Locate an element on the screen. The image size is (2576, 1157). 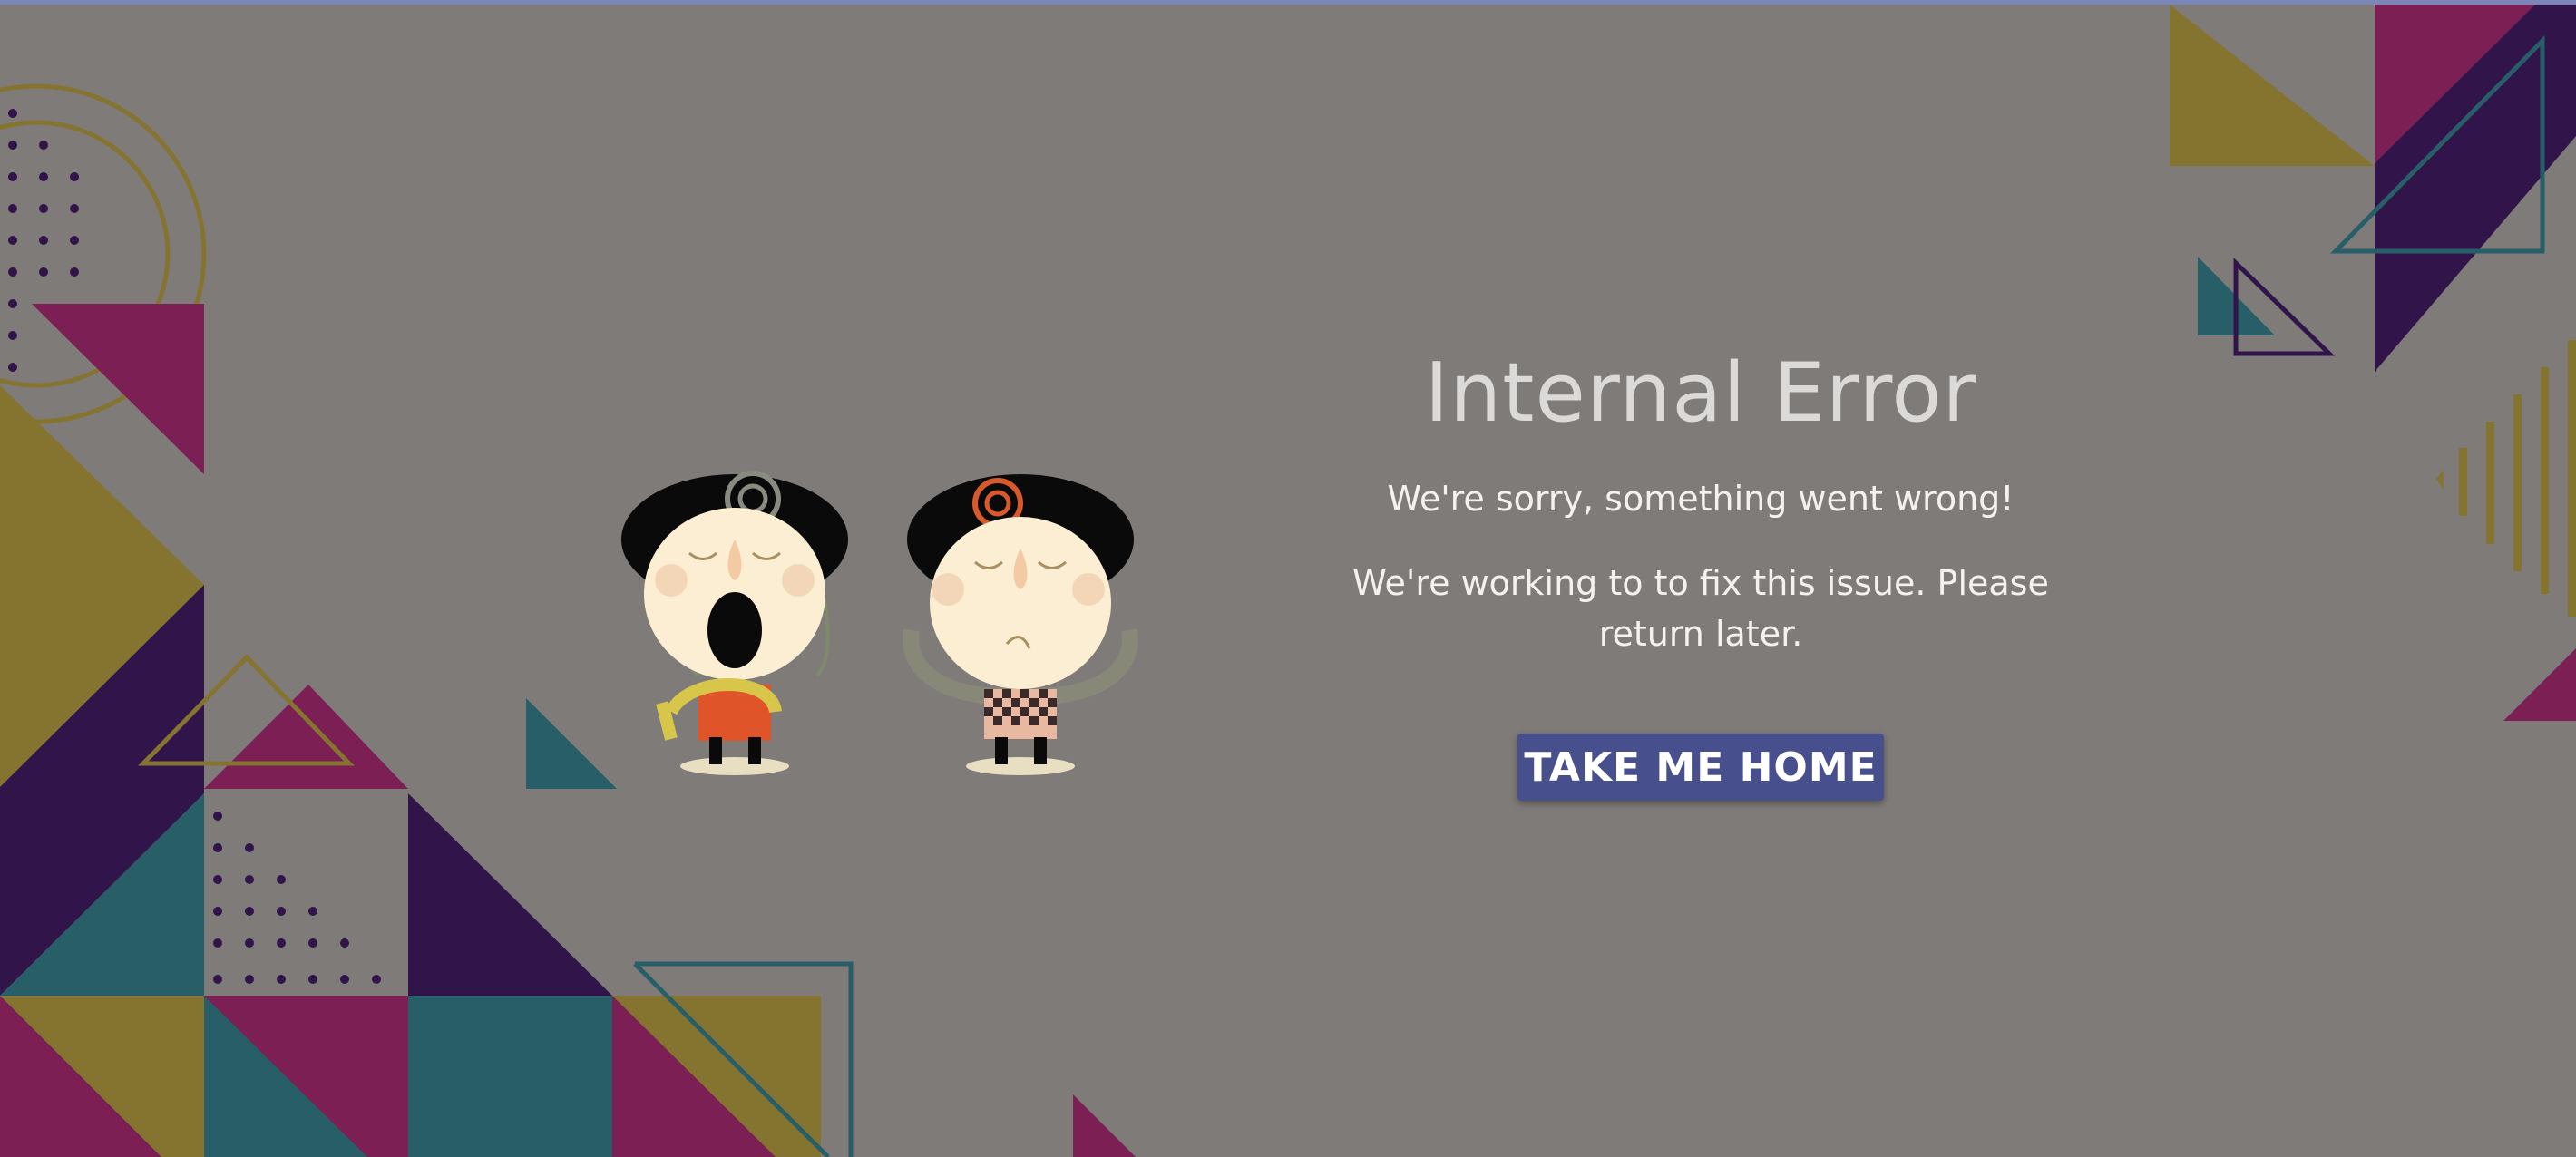
take-me-home-button: TAKE ME HOME is located at coordinates (1700, 768).